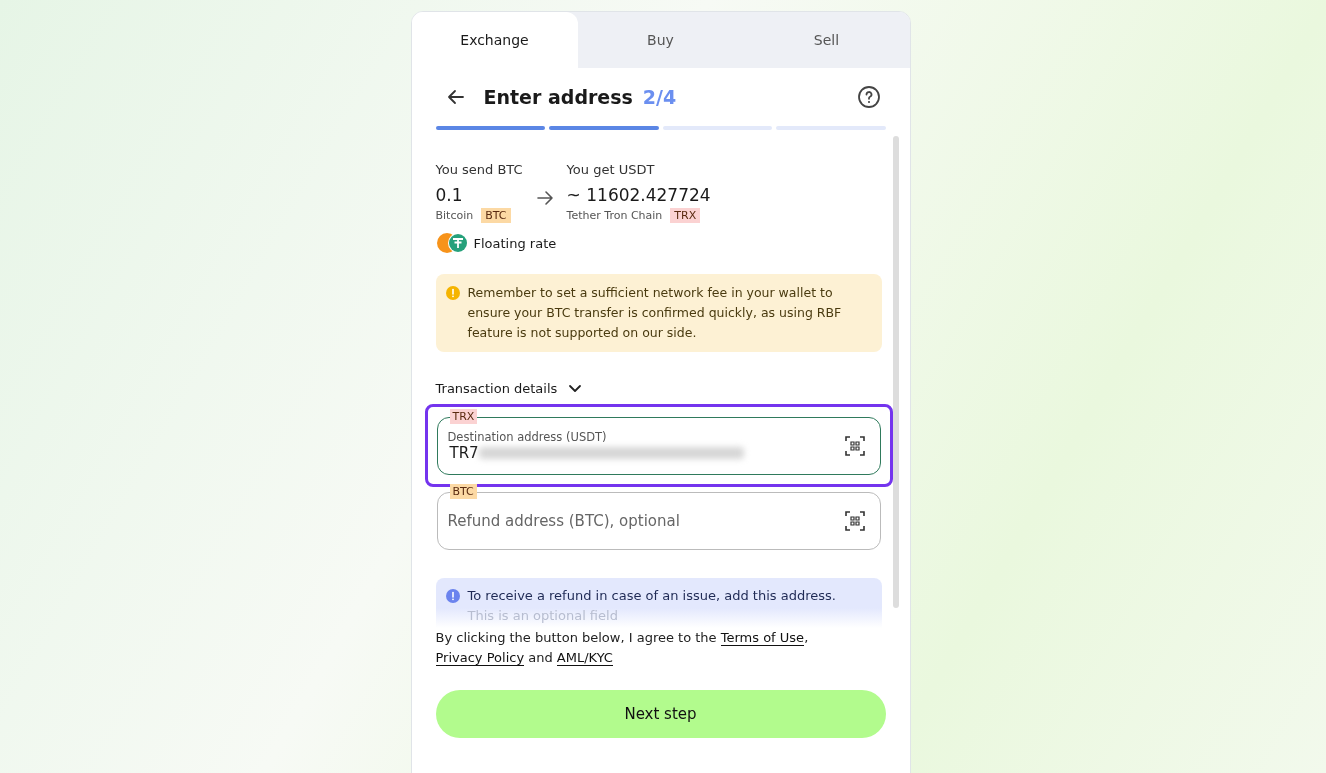 This screenshot has height=773, width=1326. I want to click on coin-pair-icon, so click(452, 243).